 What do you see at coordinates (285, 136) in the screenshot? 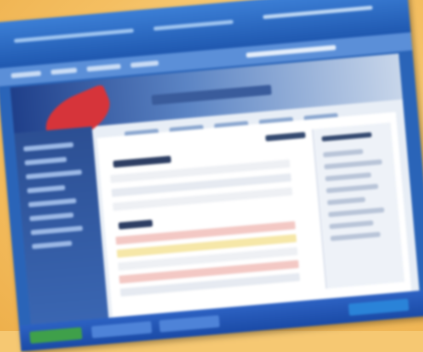
I see `column-header-blur` at bounding box center [285, 136].